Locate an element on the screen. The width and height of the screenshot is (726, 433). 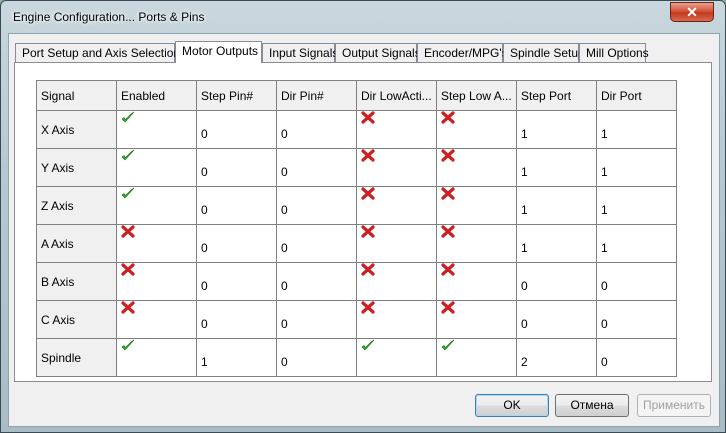
row-signal-name: Spindle is located at coordinates (76, 357).